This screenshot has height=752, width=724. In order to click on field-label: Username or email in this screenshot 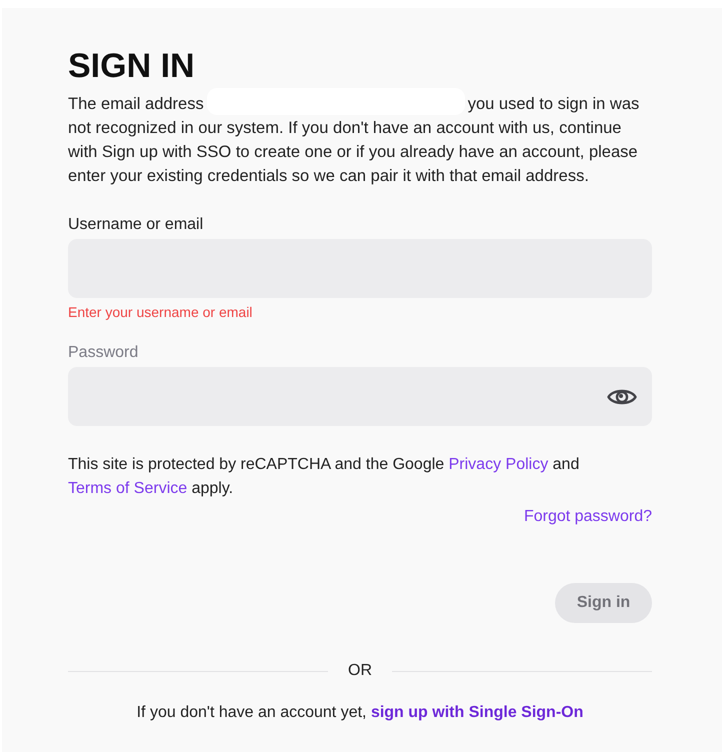, I will do `click(136, 225)`.